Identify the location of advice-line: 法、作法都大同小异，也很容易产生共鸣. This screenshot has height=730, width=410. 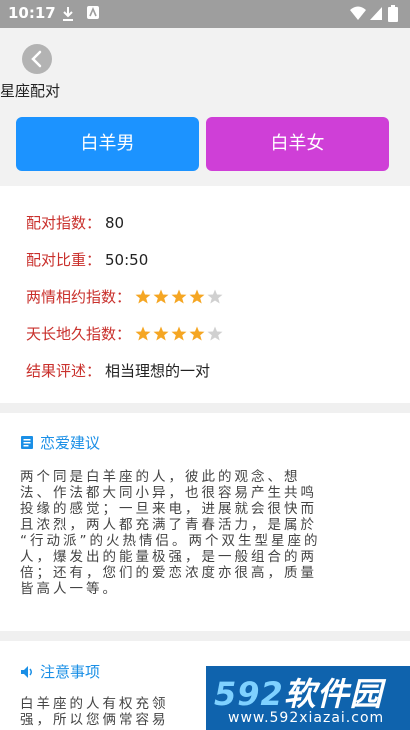
(168, 493).